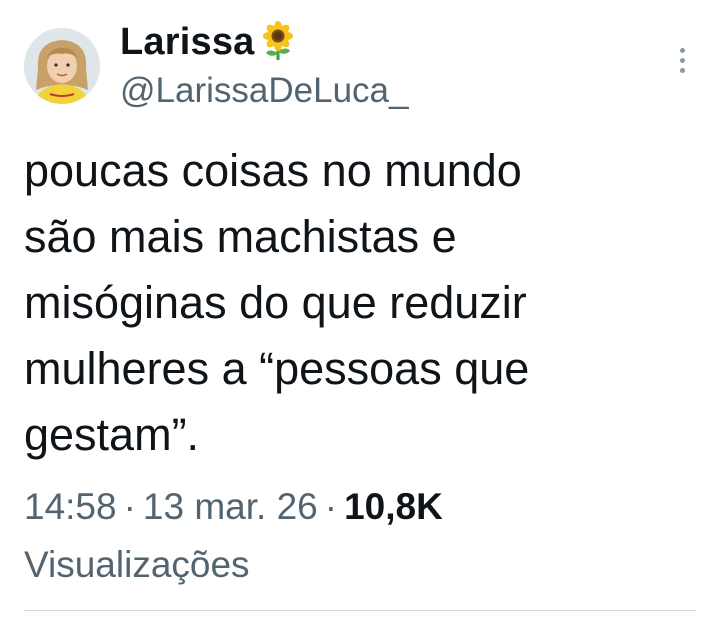 The image size is (720, 624). I want to click on tweet-metadata: 14:58 · 13 mar. 26 · 10,8K, so click(233, 507).